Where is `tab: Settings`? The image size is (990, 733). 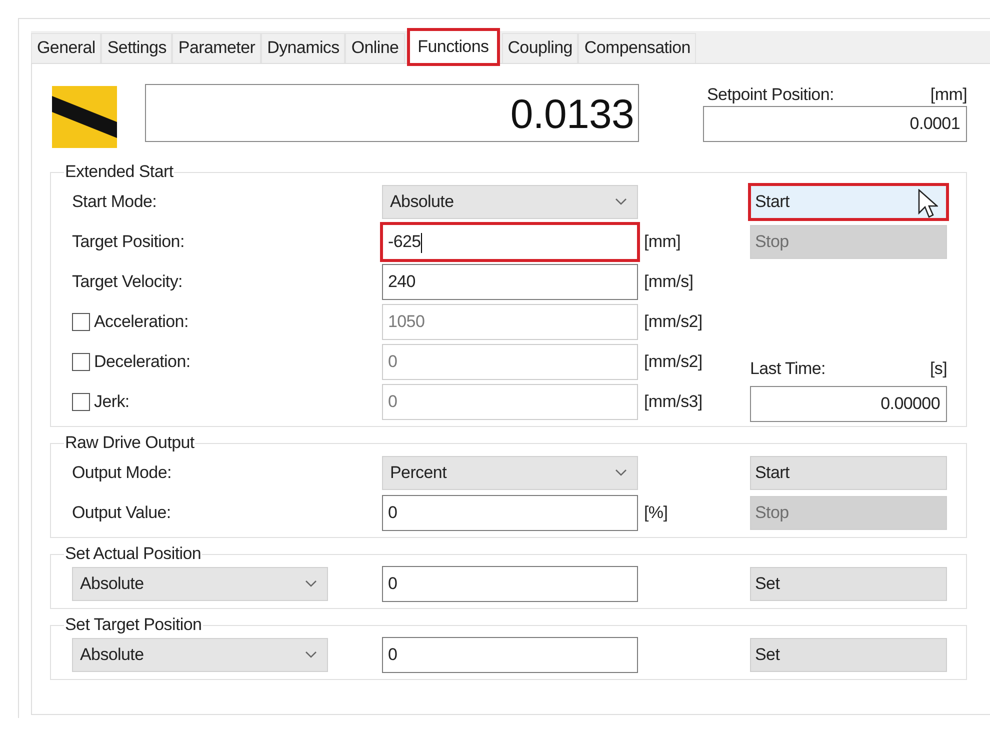 tab: Settings is located at coordinates (136, 48).